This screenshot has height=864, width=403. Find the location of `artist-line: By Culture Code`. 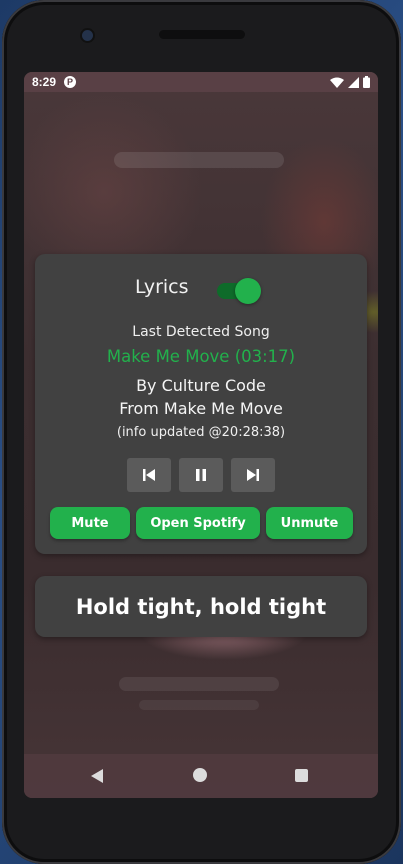

artist-line: By Culture Code is located at coordinates (201, 385).